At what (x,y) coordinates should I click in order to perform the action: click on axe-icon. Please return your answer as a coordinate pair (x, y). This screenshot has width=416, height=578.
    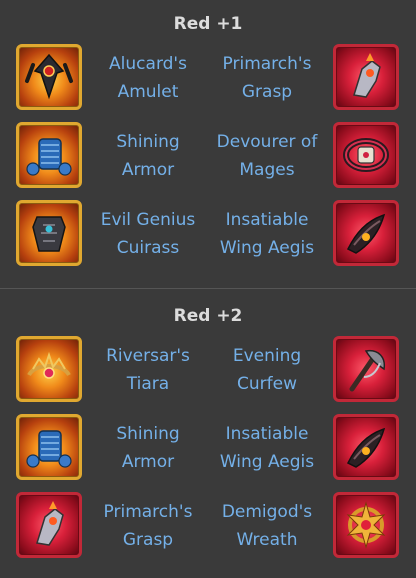
    Looking at the image, I should click on (366, 369).